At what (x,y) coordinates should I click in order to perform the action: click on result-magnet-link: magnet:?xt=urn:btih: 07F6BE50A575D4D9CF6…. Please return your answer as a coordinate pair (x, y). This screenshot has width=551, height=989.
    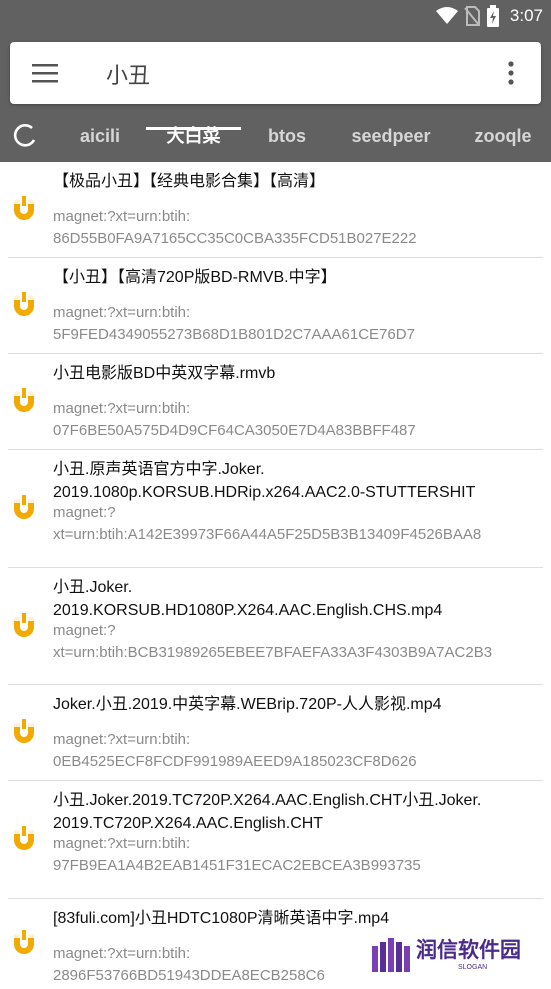
    Looking at the image, I should click on (234, 419).